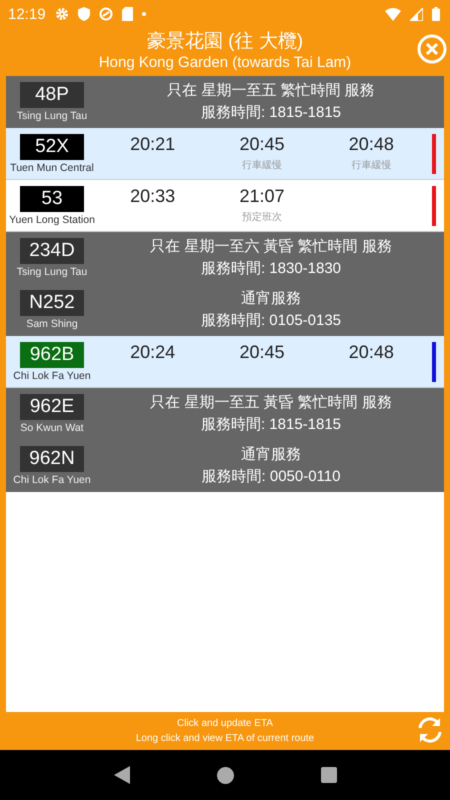  What do you see at coordinates (271, 247) in the screenshot?
I see `service-note: 只在 星期一至六 黃昏 繁忙時間 服務` at bounding box center [271, 247].